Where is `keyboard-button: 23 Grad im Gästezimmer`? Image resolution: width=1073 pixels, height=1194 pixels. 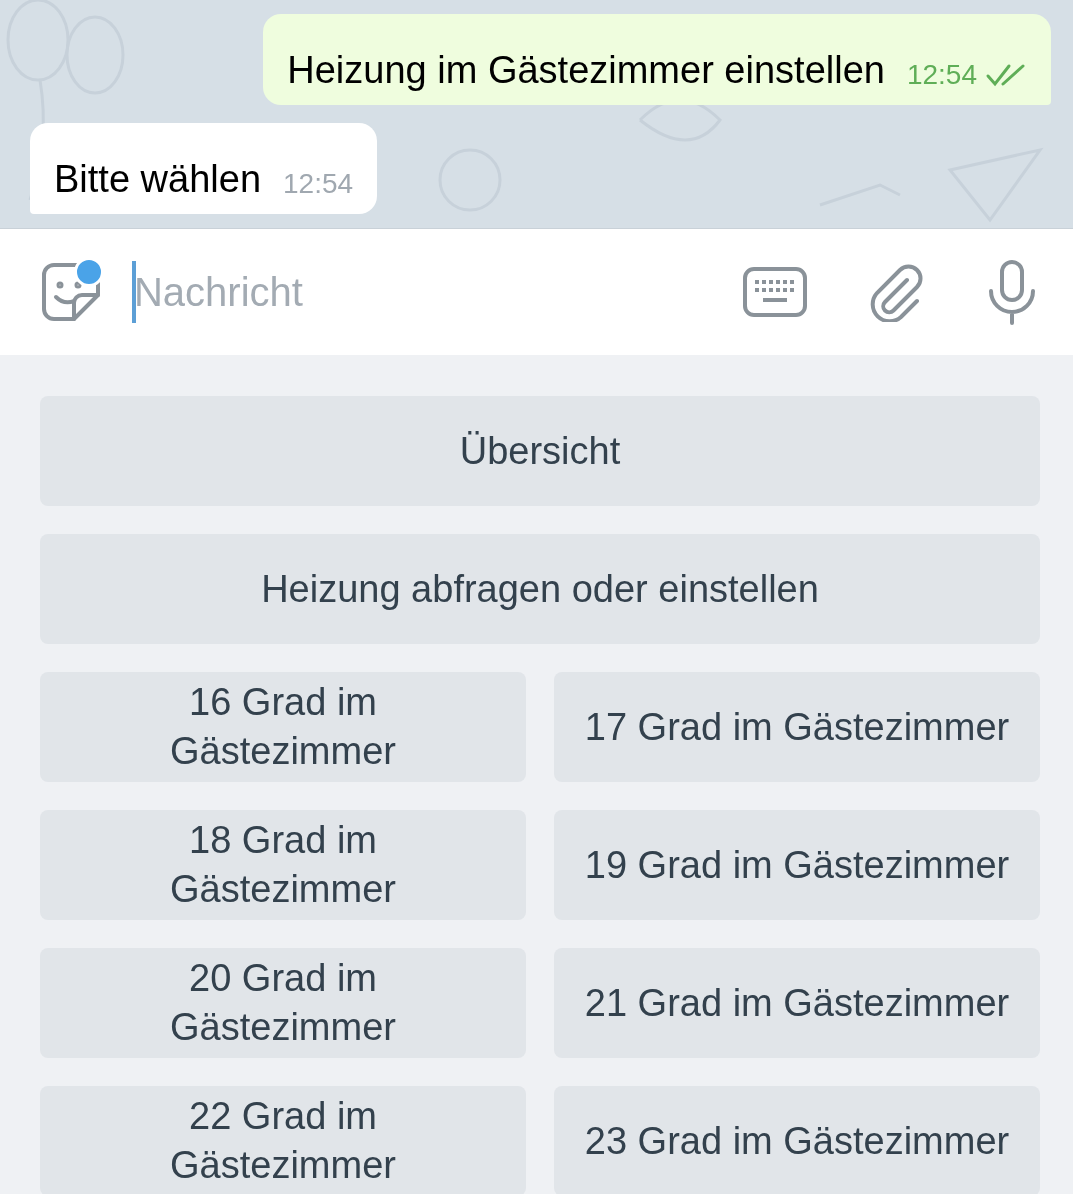 keyboard-button: 23 Grad im Gästezimmer is located at coordinates (797, 1140).